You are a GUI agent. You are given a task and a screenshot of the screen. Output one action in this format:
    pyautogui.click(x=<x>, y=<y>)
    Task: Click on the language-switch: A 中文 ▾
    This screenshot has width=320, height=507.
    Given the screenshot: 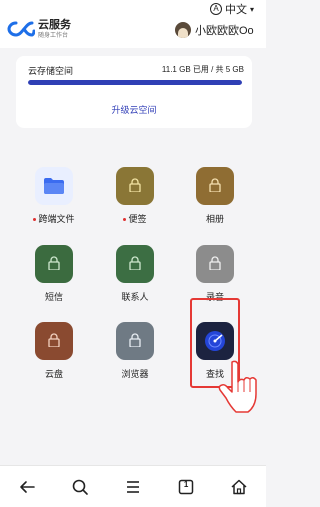 What is the action you would take?
    pyautogui.click(x=231, y=9)
    